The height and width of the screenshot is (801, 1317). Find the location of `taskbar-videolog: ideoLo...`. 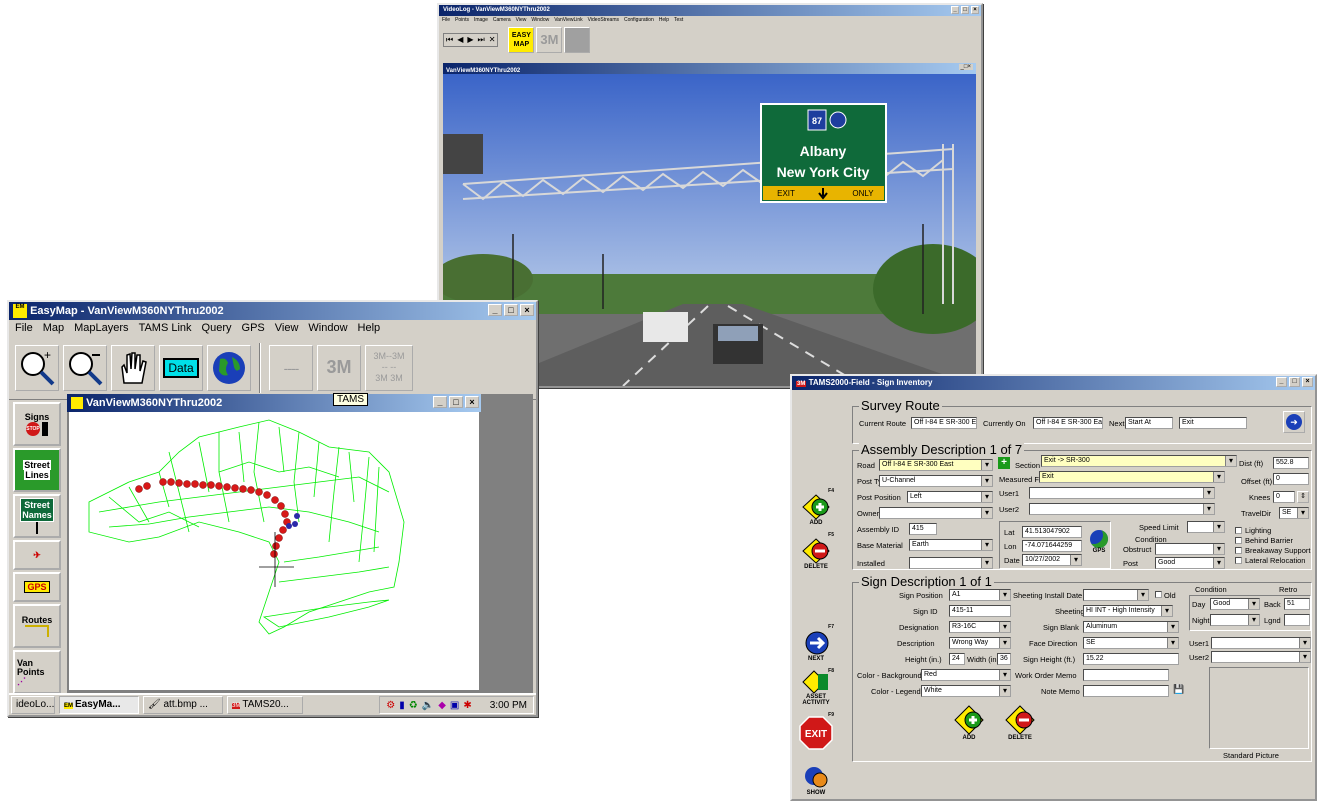

taskbar-videolog: ideoLo... is located at coordinates (33, 705).